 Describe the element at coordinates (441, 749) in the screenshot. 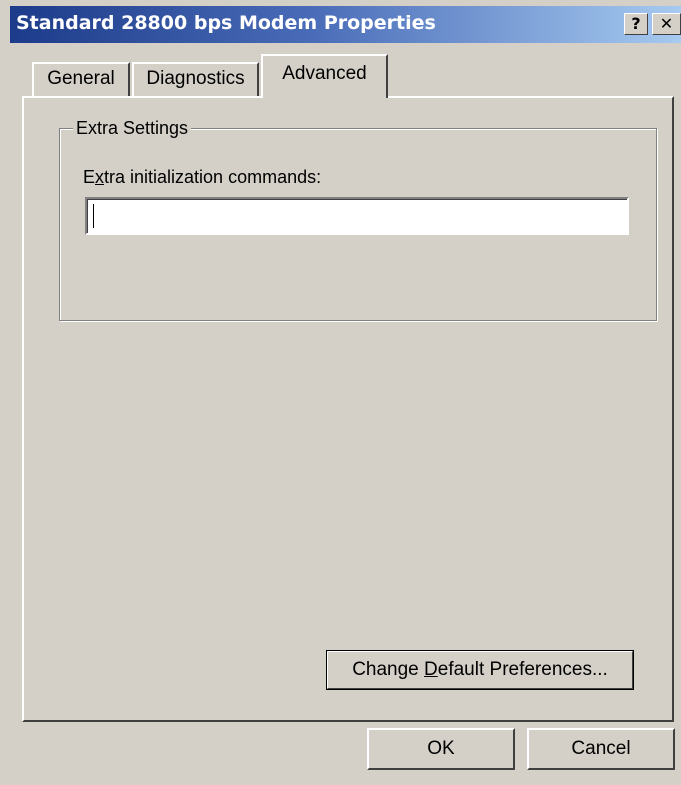

I see `ok-button: OK` at that location.